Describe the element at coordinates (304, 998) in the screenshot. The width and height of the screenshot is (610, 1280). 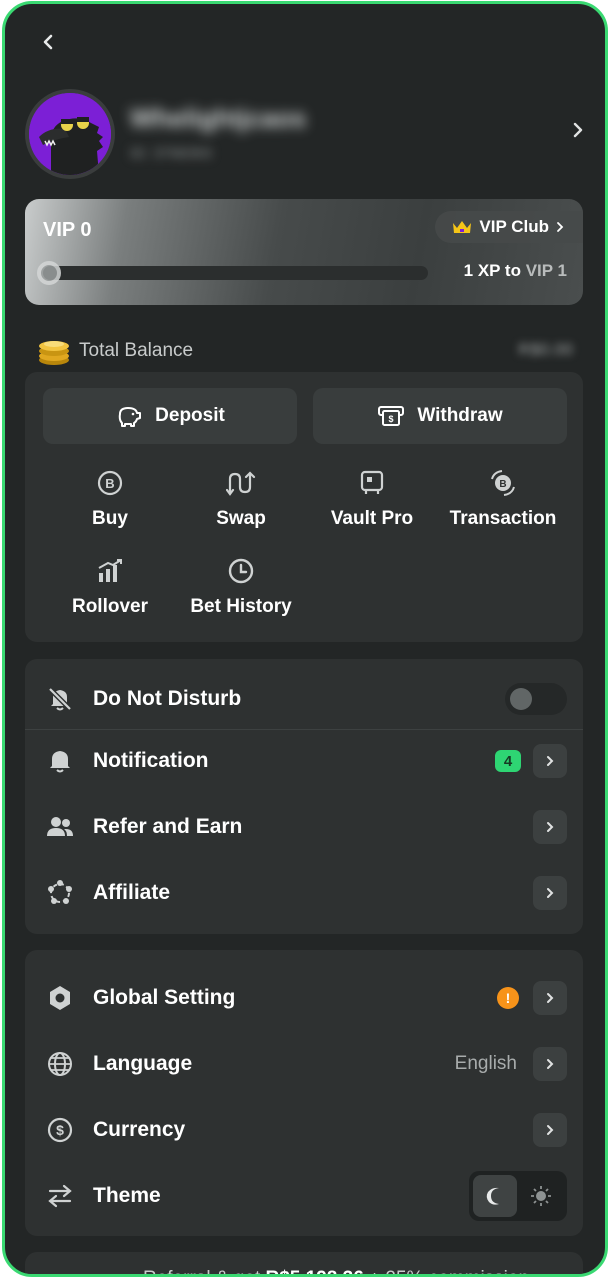
I see `global-setting-row: Global Setting !` at that location.